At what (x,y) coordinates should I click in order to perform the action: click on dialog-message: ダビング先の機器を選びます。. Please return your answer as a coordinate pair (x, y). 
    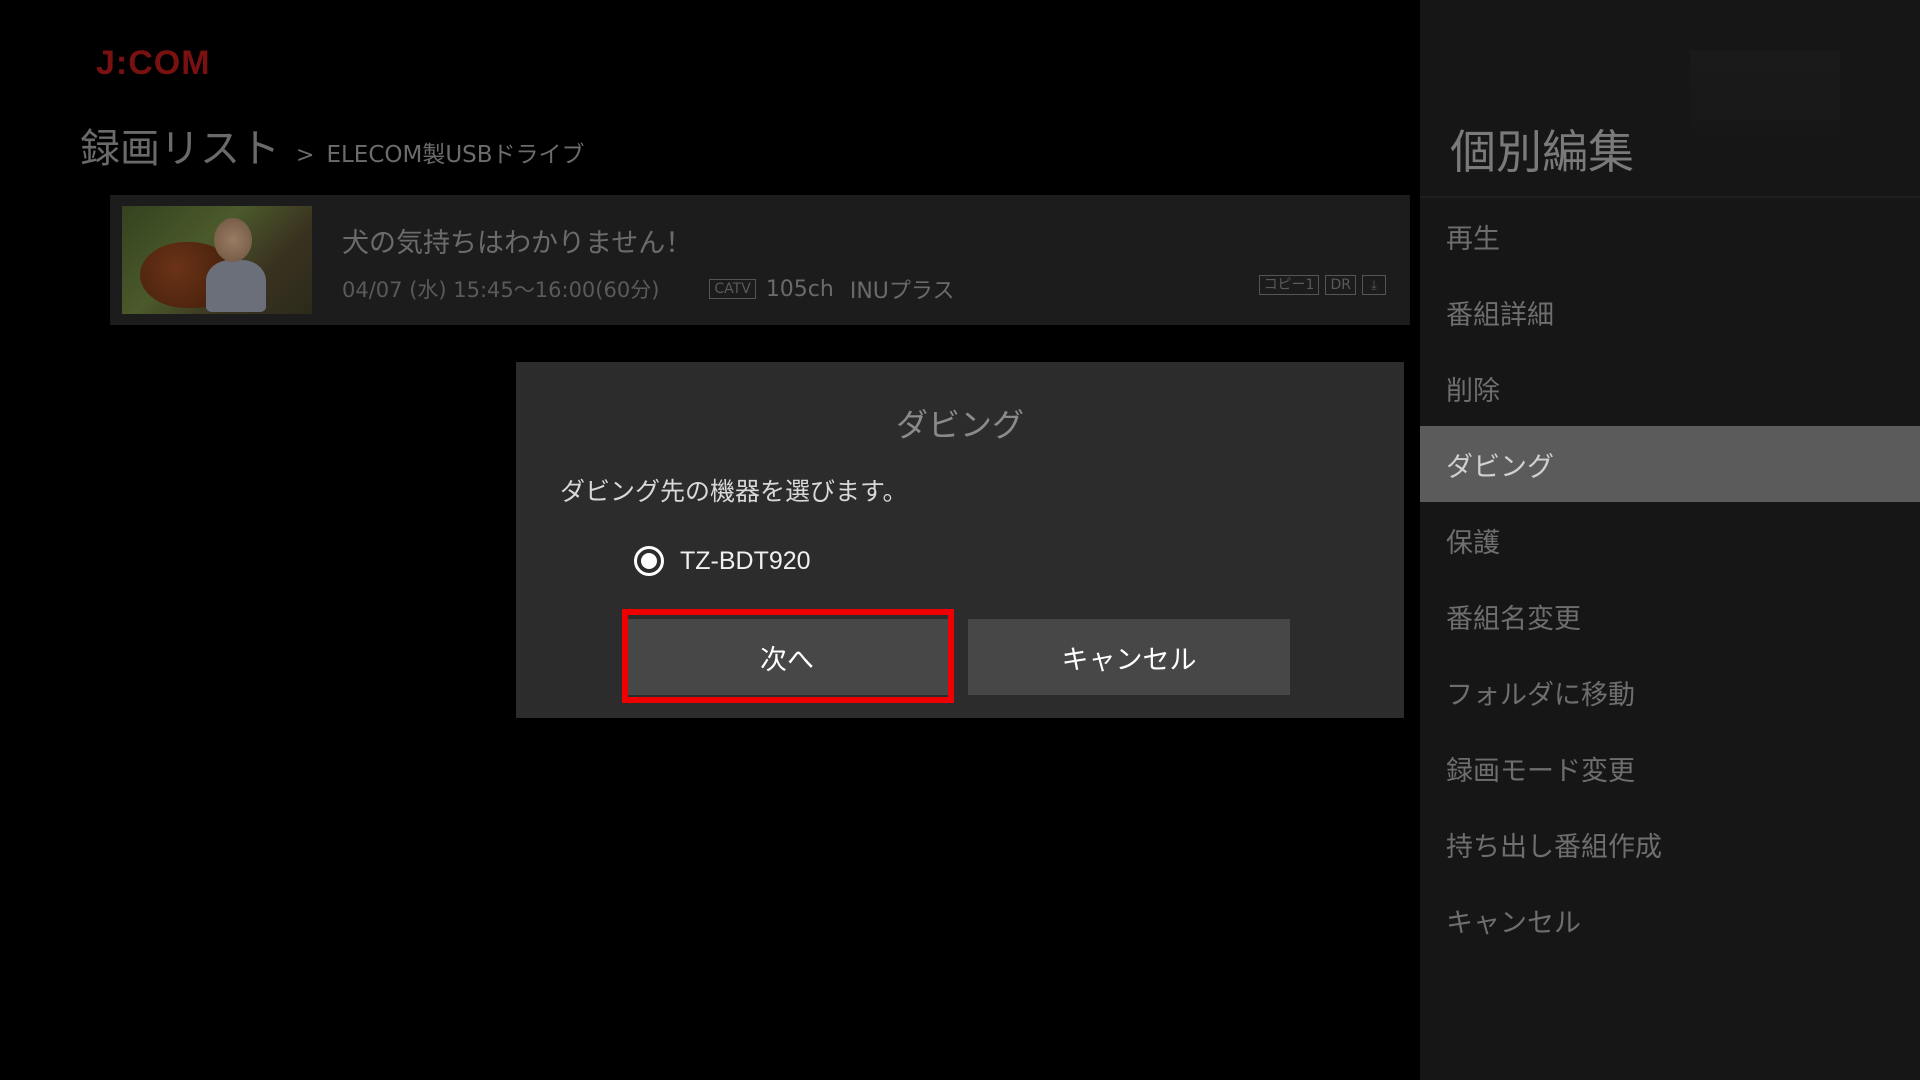
    Looking at the image, I should click on (734, 491).